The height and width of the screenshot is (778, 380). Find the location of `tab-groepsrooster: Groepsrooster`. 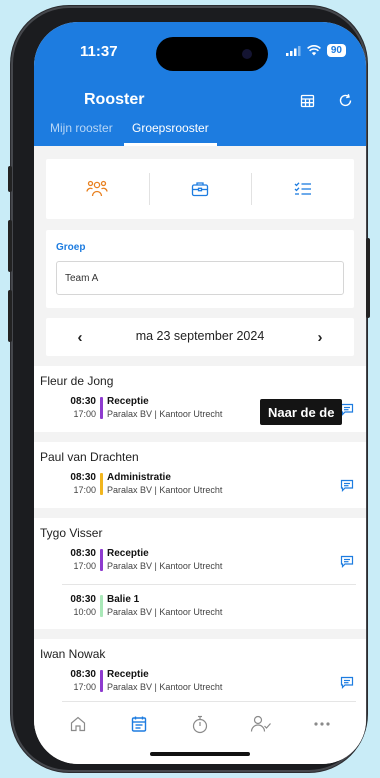

tab-groepsrooster: Groepsrooster is located at coordinates (170, 128).